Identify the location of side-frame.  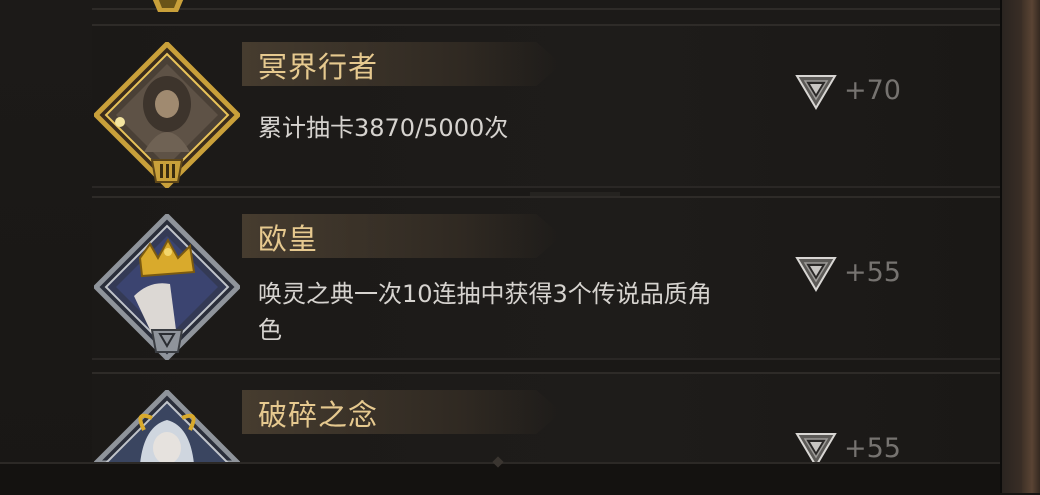
(1020, 246).